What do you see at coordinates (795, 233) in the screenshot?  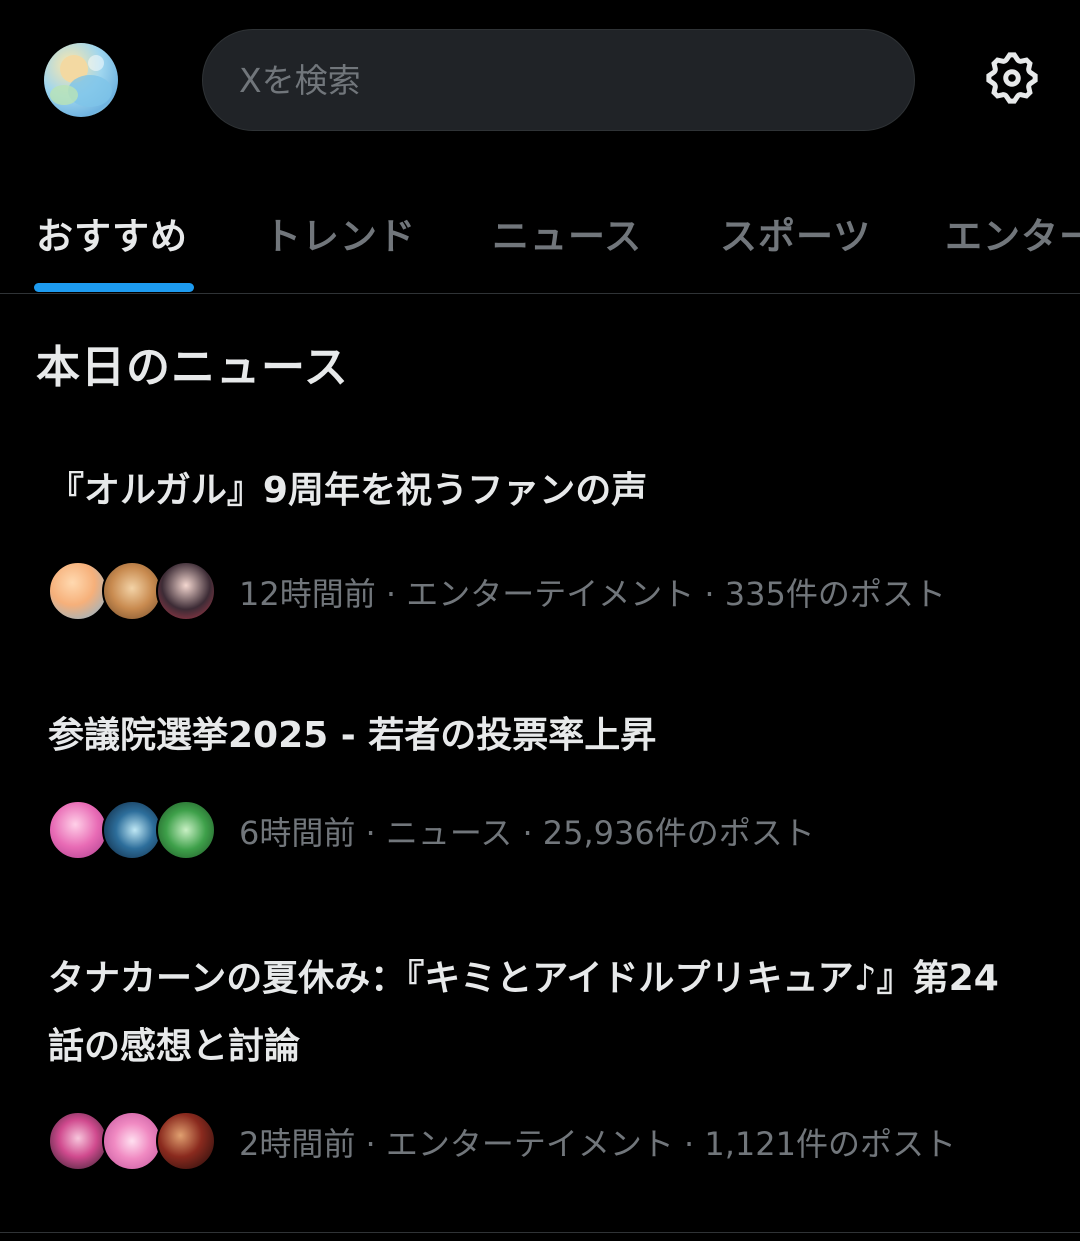 I see `tab-sports: スポーツ` at bounding box center [795, 233].